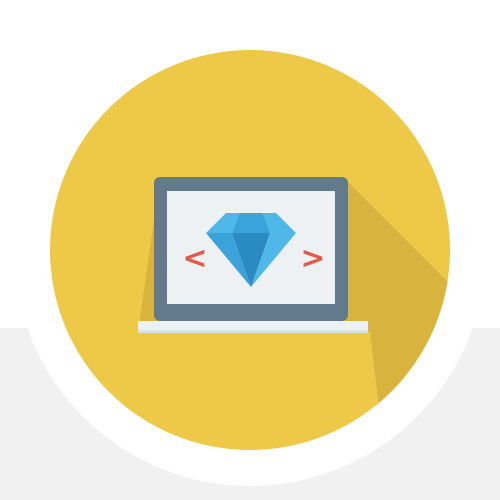  I want to click on right-bracket-icon: >, so click(312, 258).